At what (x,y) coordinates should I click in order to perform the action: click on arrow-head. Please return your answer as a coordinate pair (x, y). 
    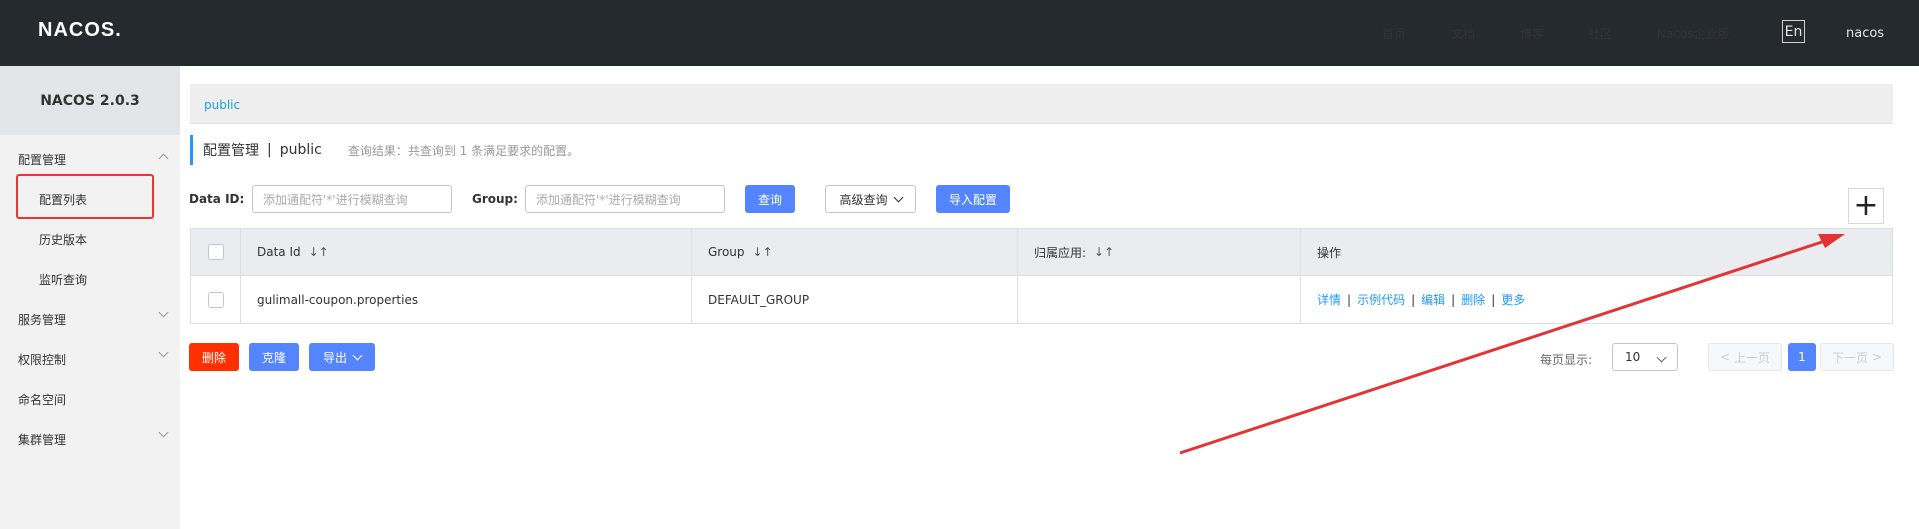
    Looking at the image, I should click on (1831, 241).